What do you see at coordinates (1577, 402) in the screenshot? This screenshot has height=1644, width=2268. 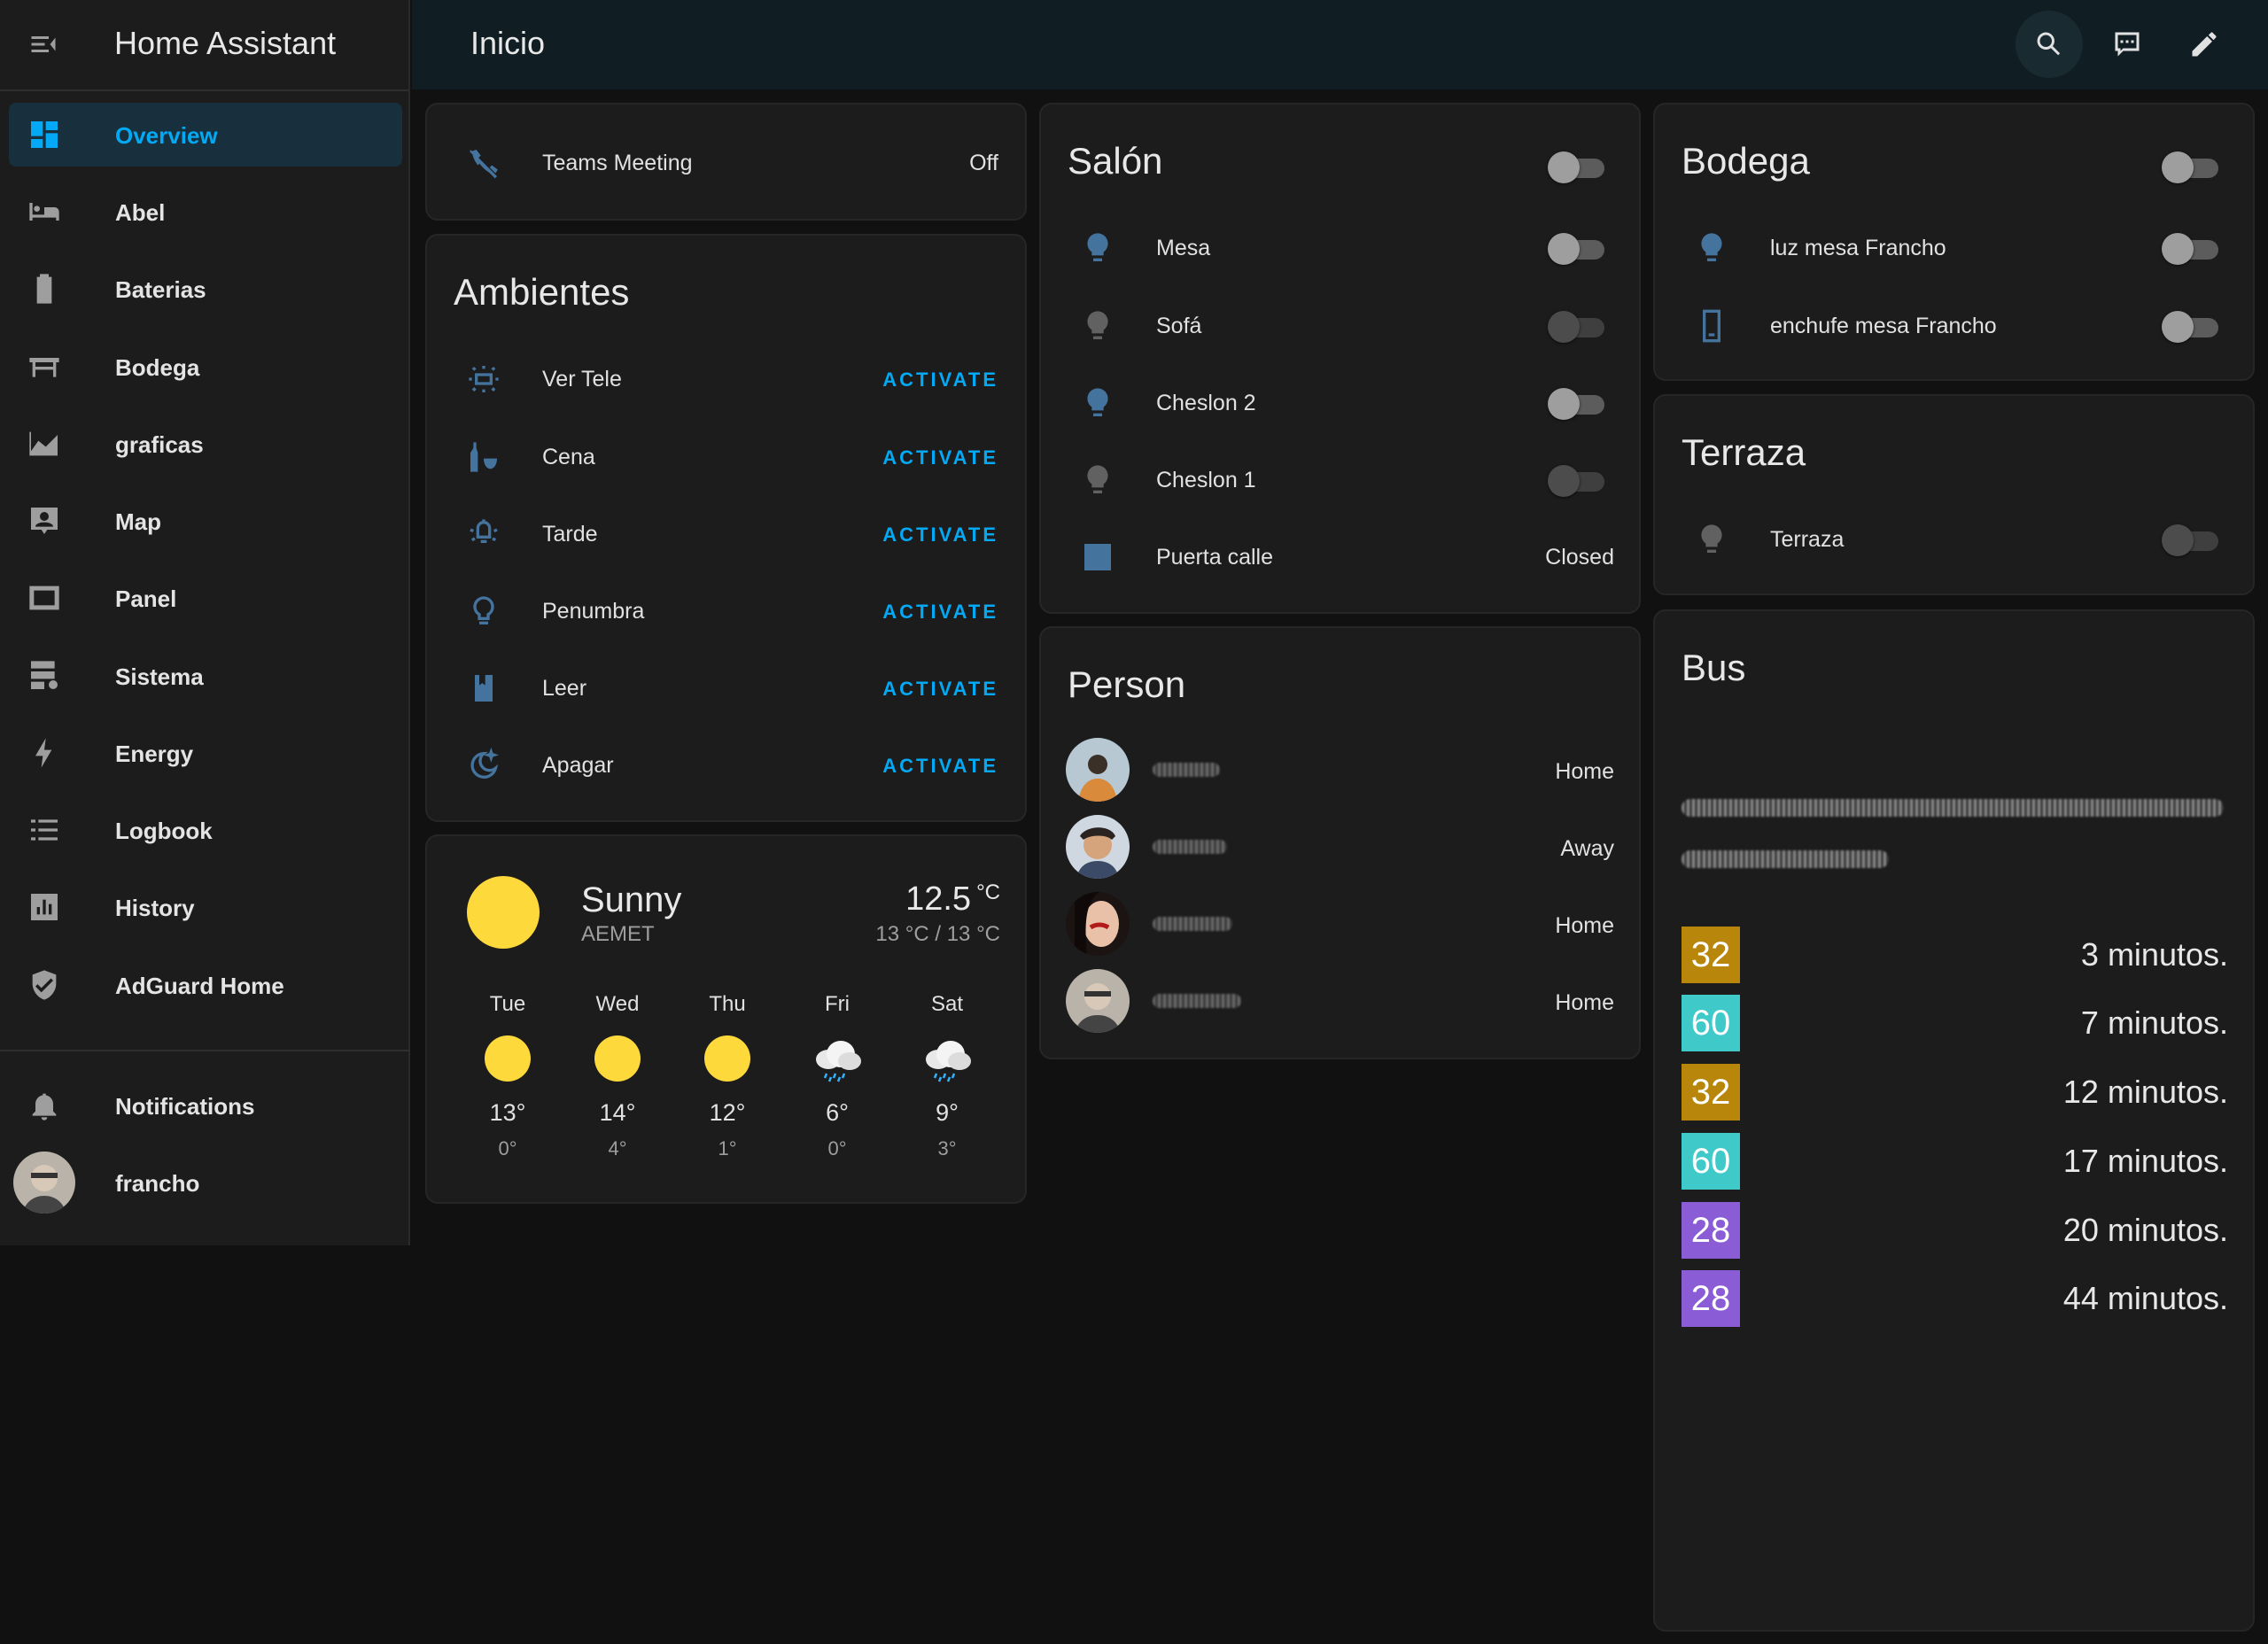 I see `cheslon-2-toggle` at bounding box center [1577, 402].